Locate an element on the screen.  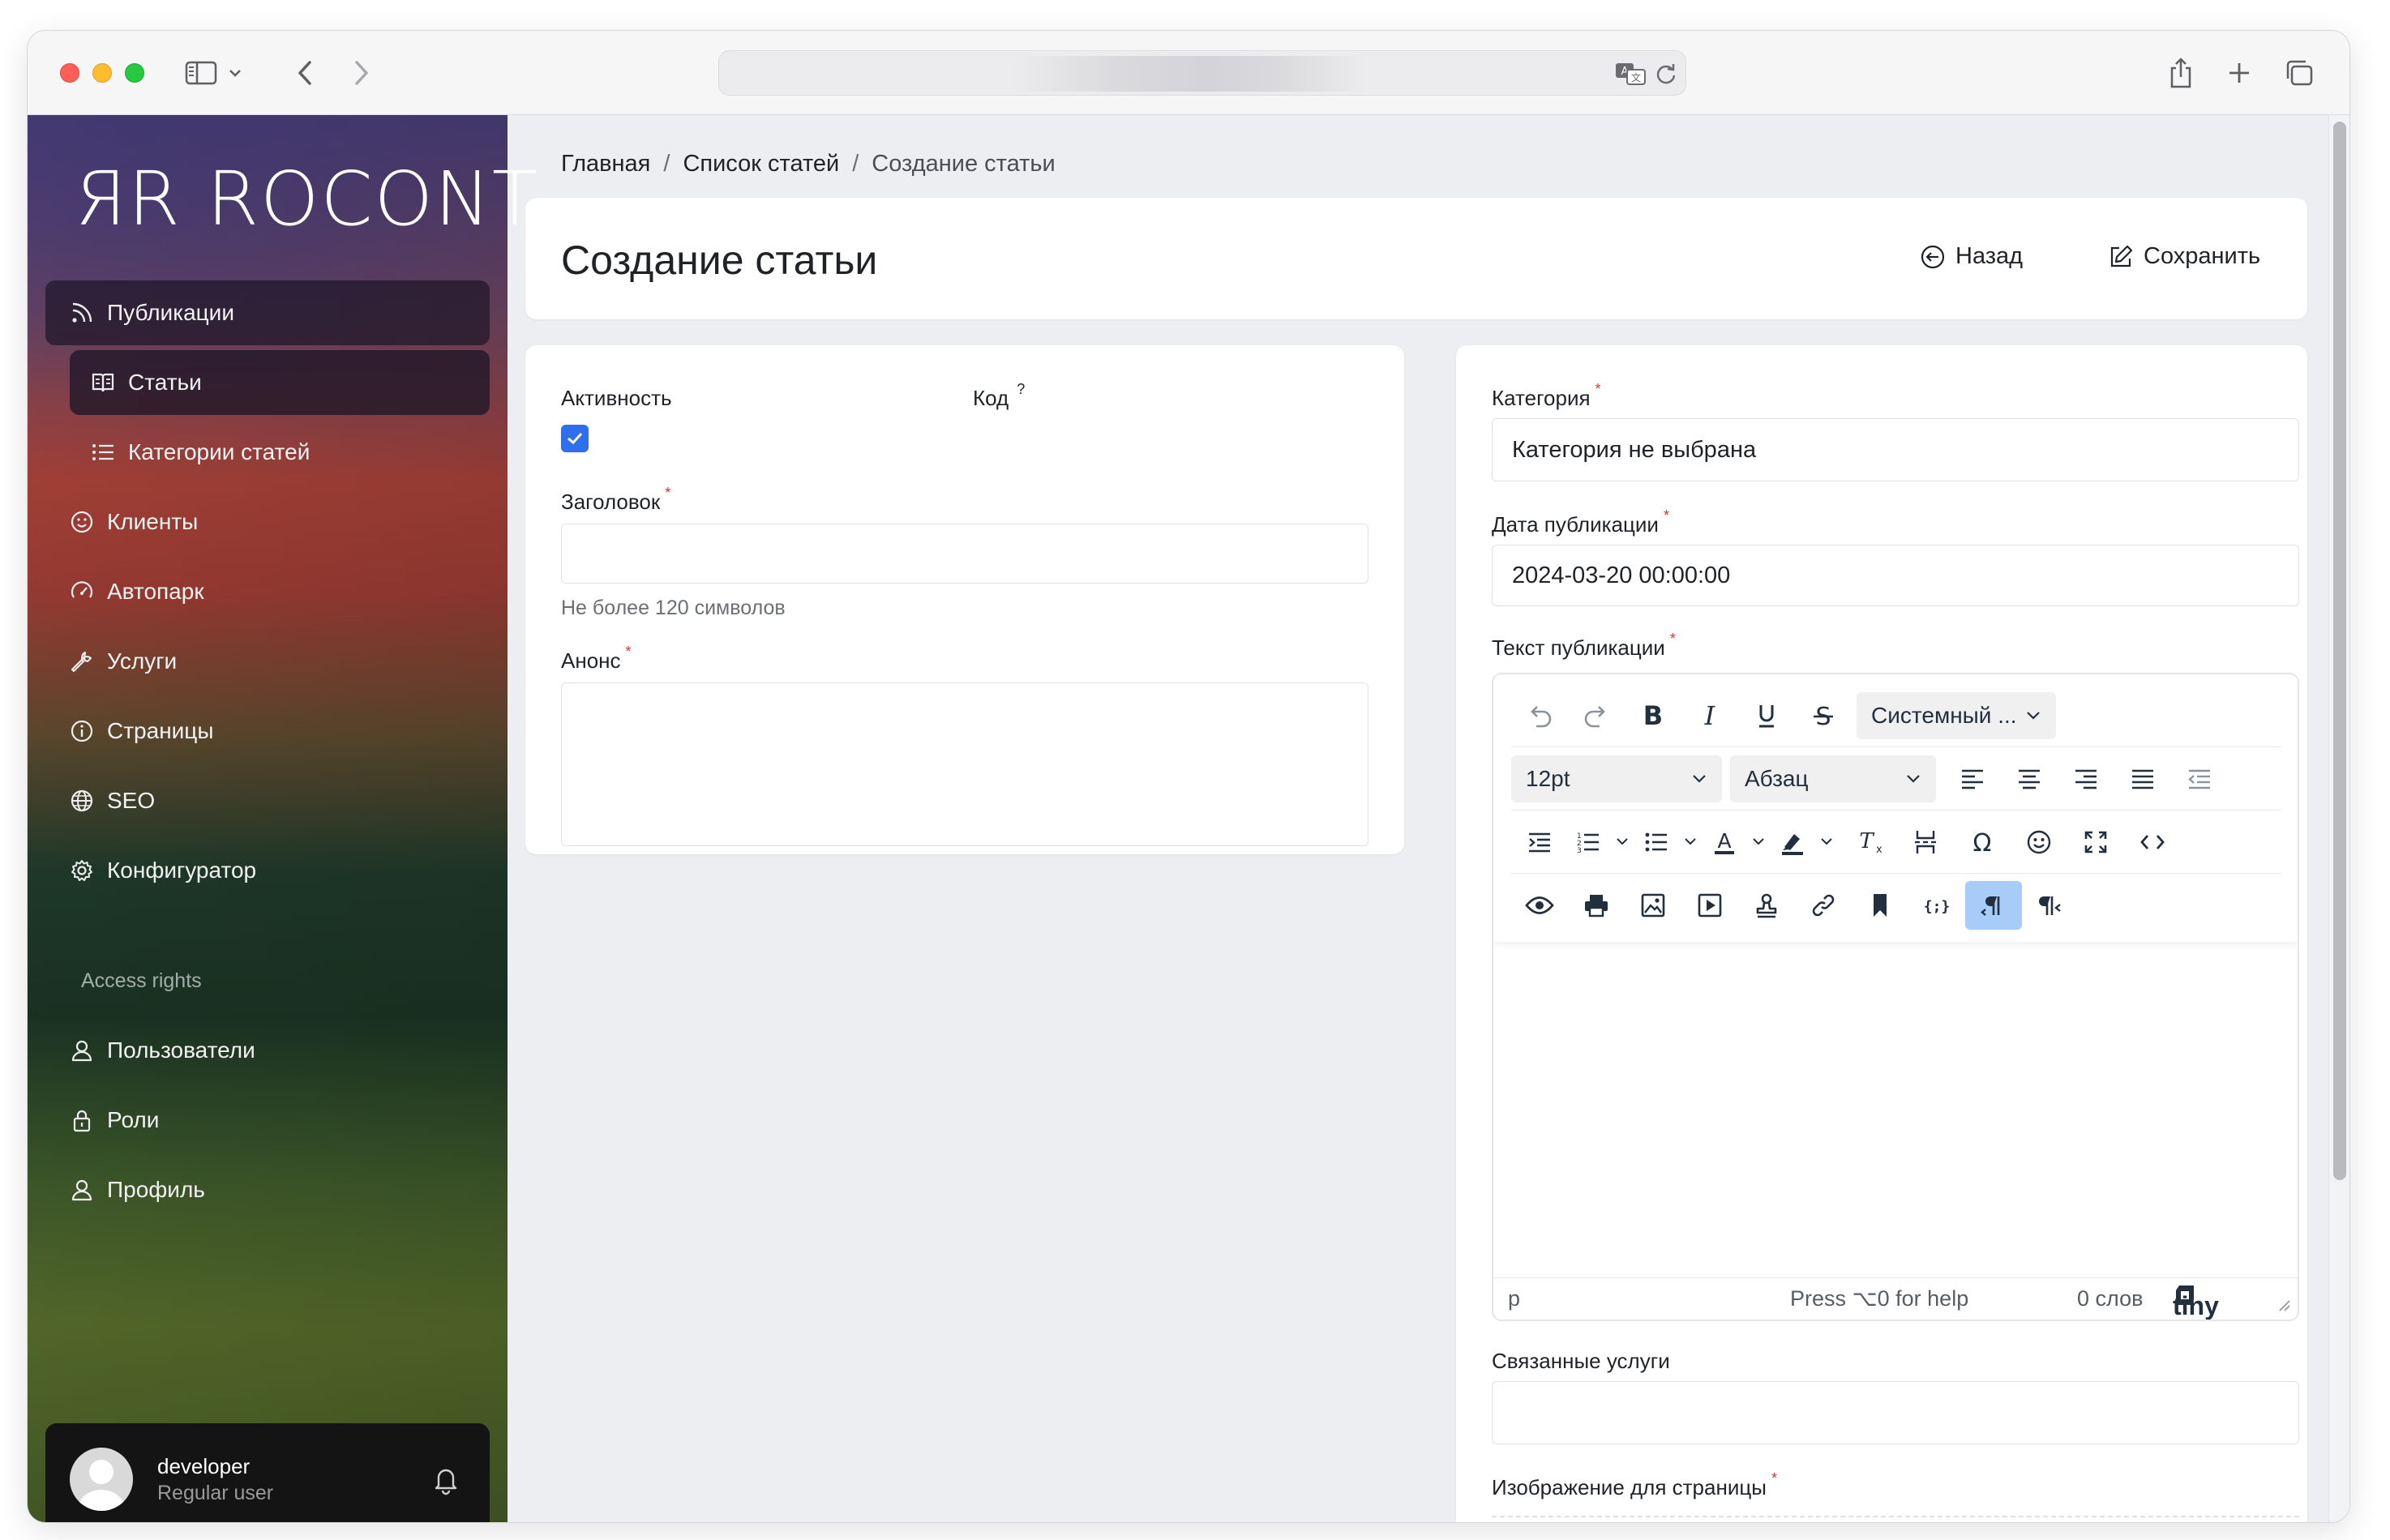
italic-icon: I is located at coordinates (1709, 715).